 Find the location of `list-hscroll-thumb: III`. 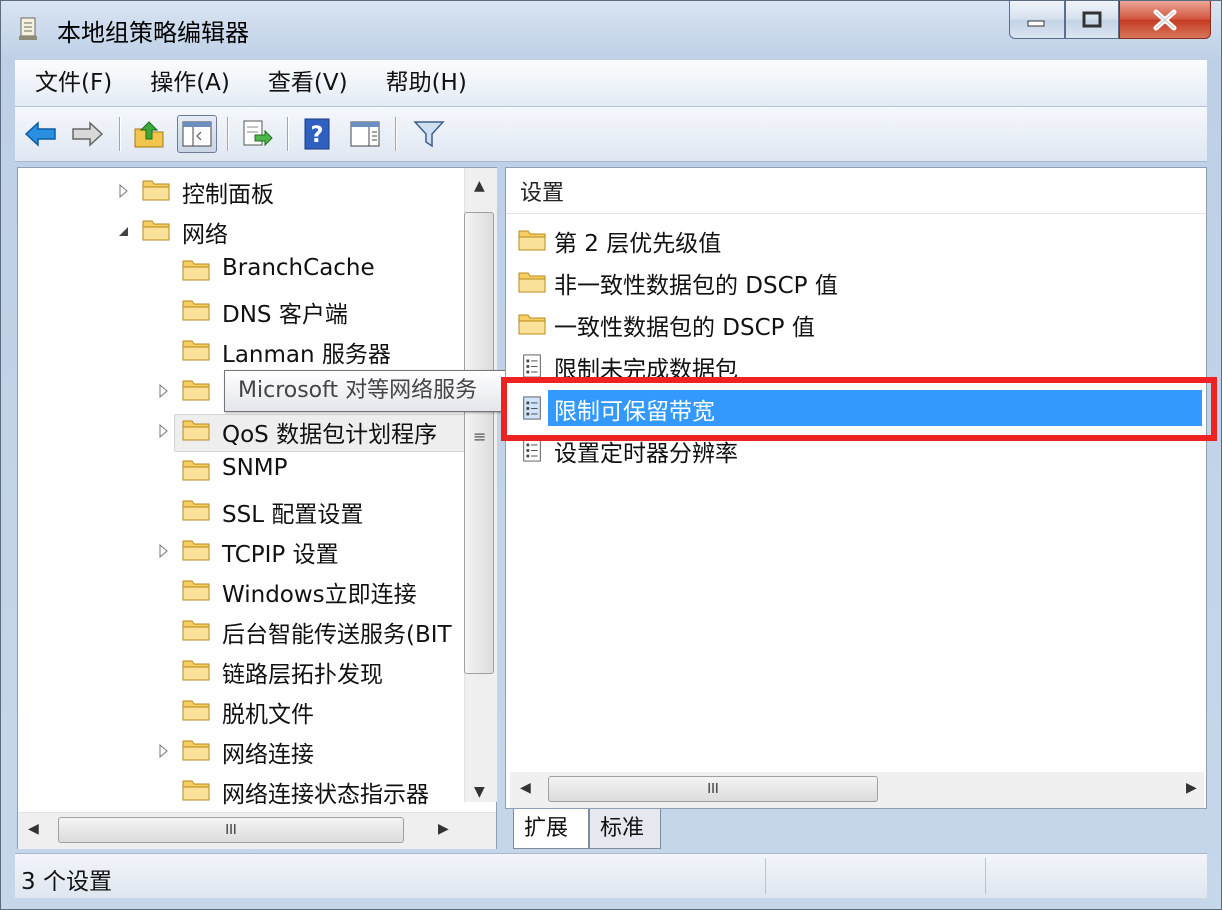

list-hscroll-thumb: III is located at coordinates (713, 789).